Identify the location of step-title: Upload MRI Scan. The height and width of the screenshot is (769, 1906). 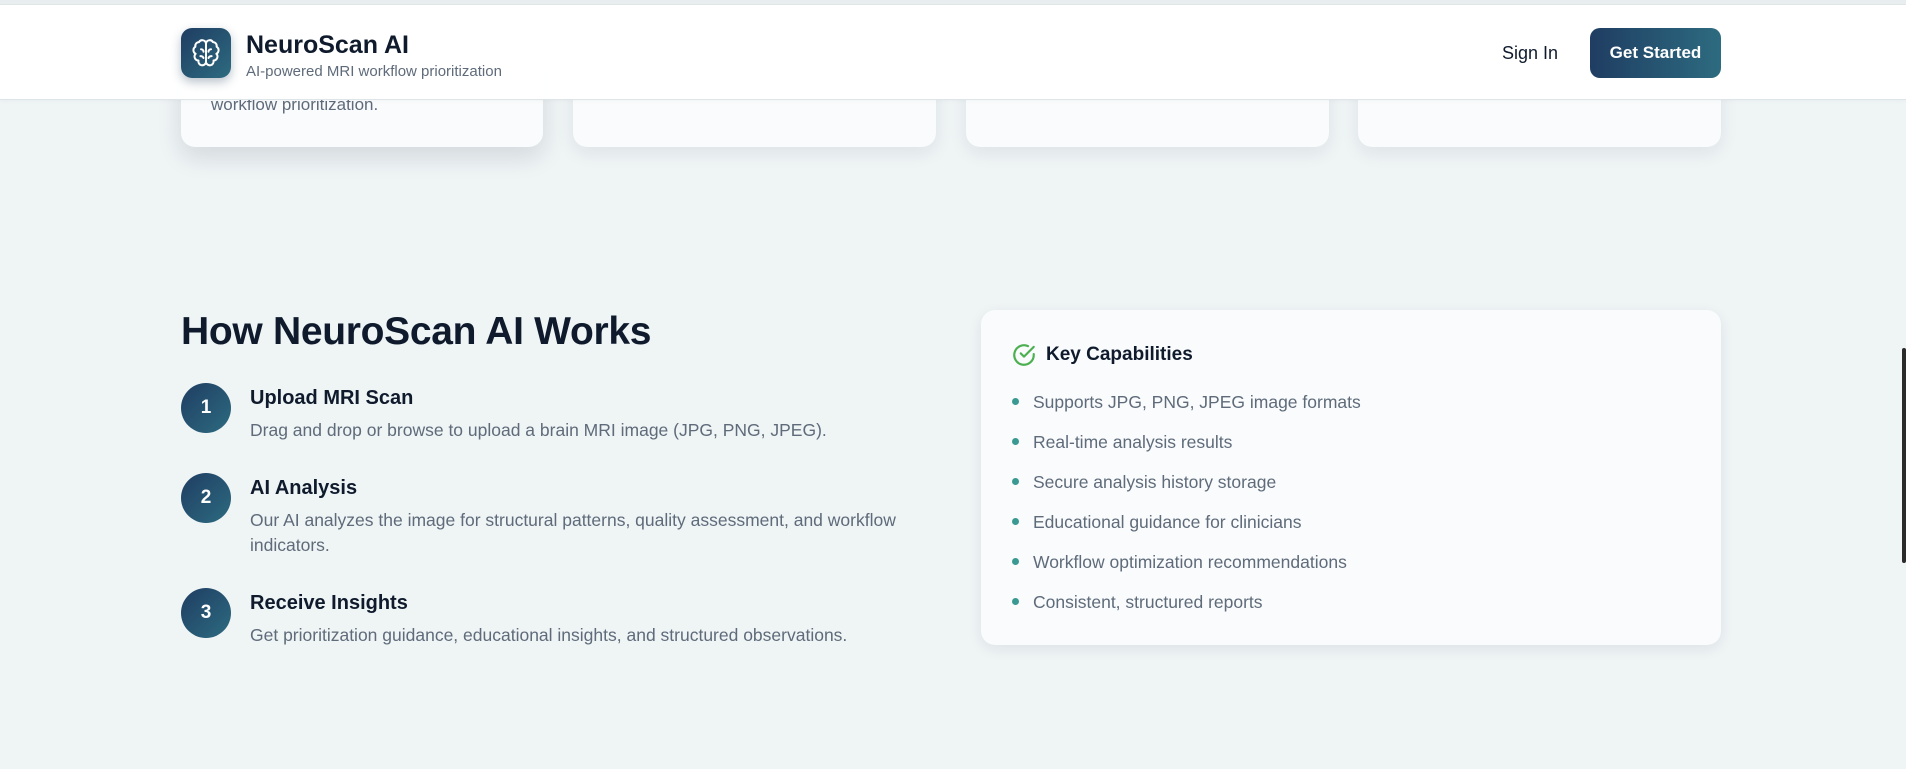
(332, 398).